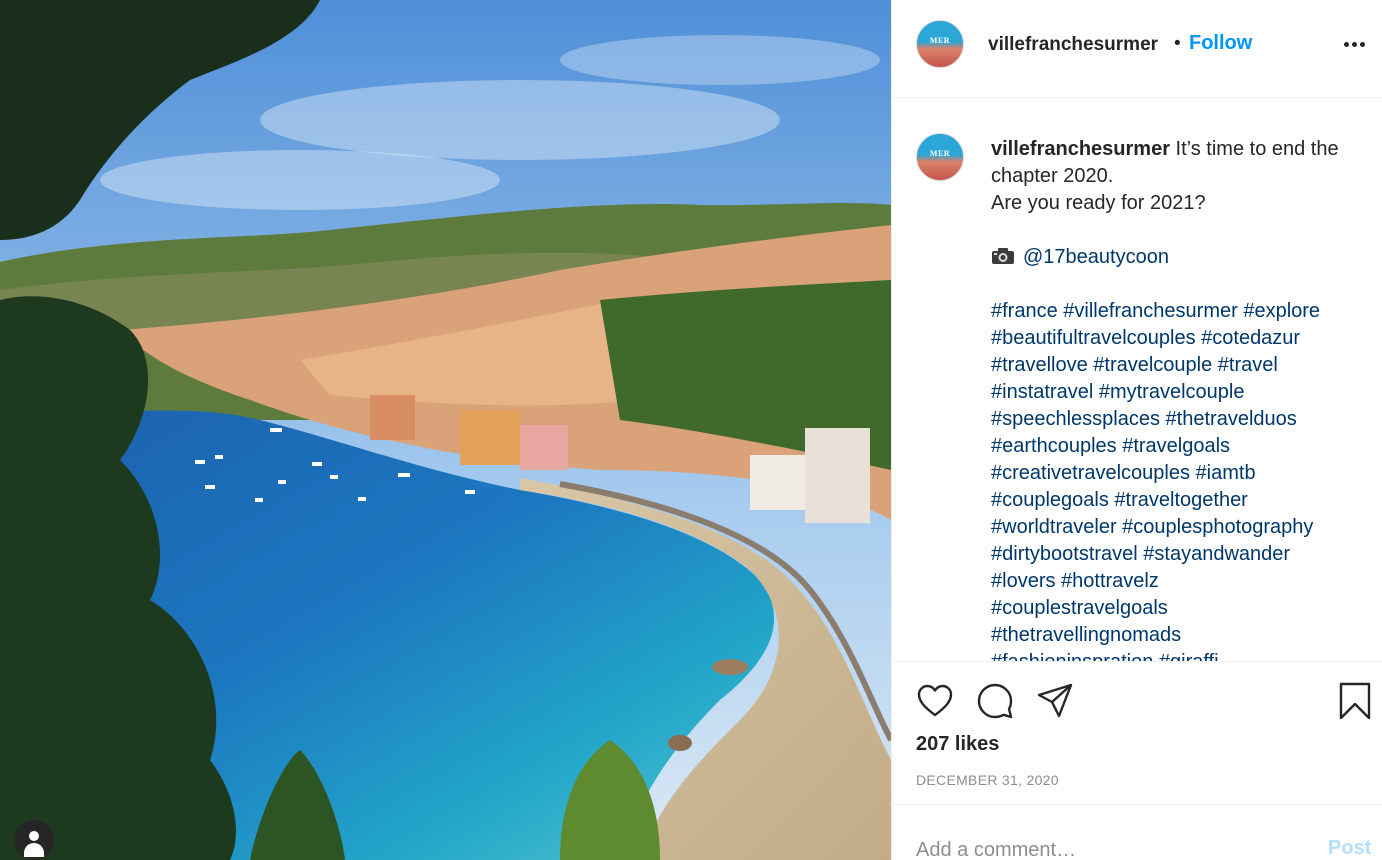  I want to click on bookmark-icon, so click(1355, 701).